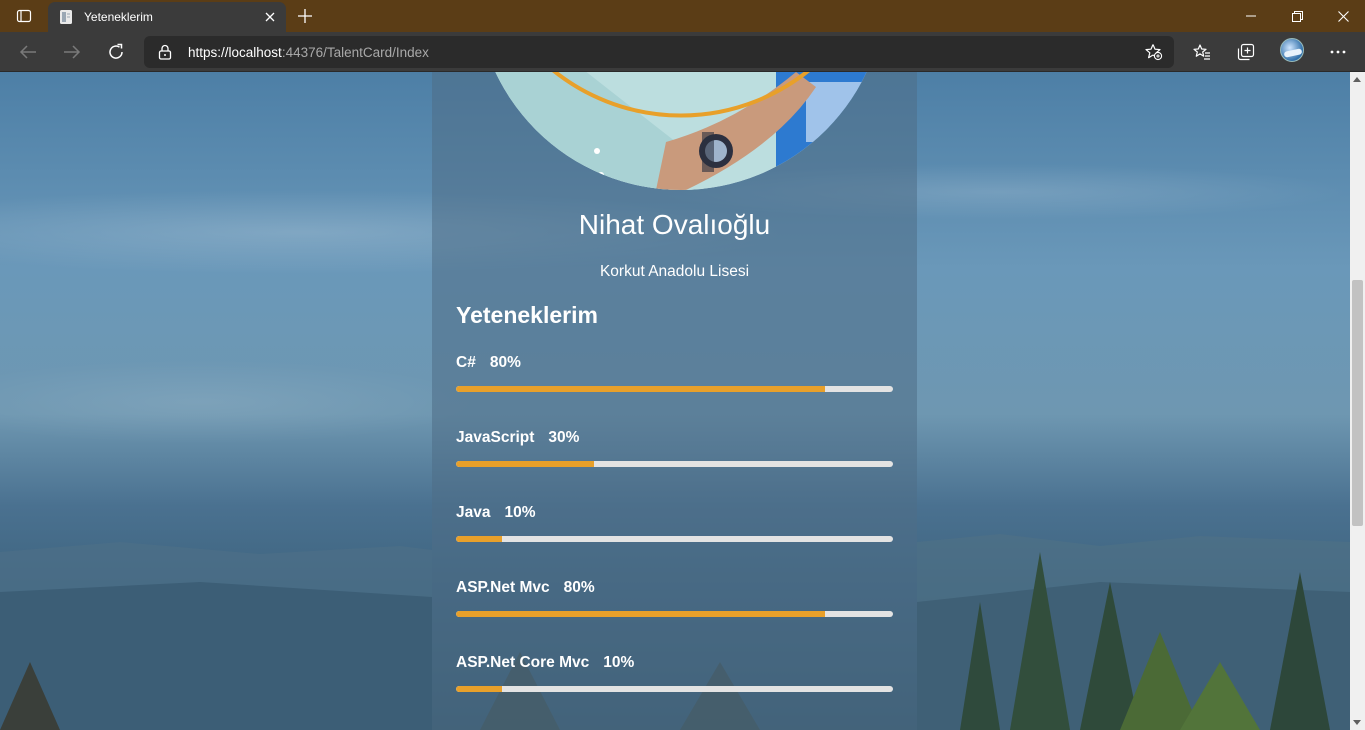  Describe the element at coordinates (1251, 16) in the screenshot. I see `minimize-icon` at that location.